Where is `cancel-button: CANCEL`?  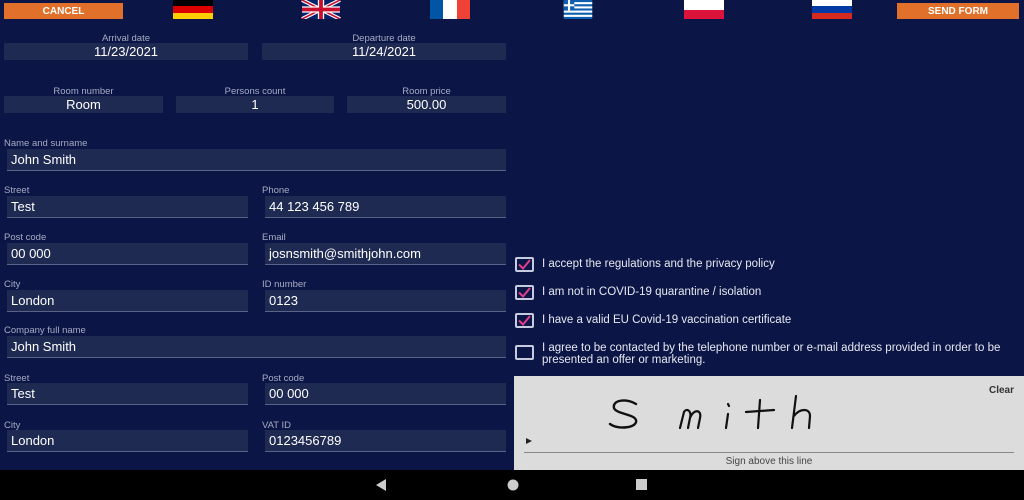
cancel-button: CANCEL is located at coordinates (63, 11).